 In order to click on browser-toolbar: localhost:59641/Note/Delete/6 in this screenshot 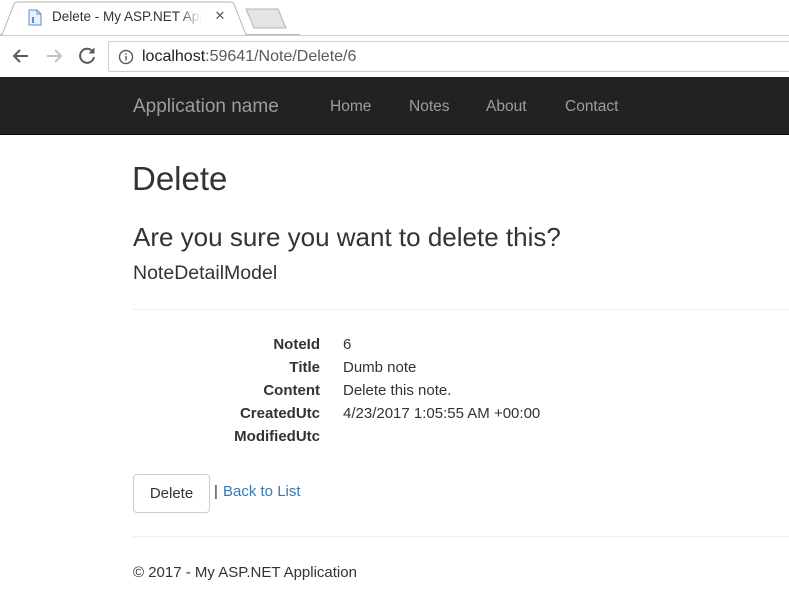, I will do `click(394, 55)`.